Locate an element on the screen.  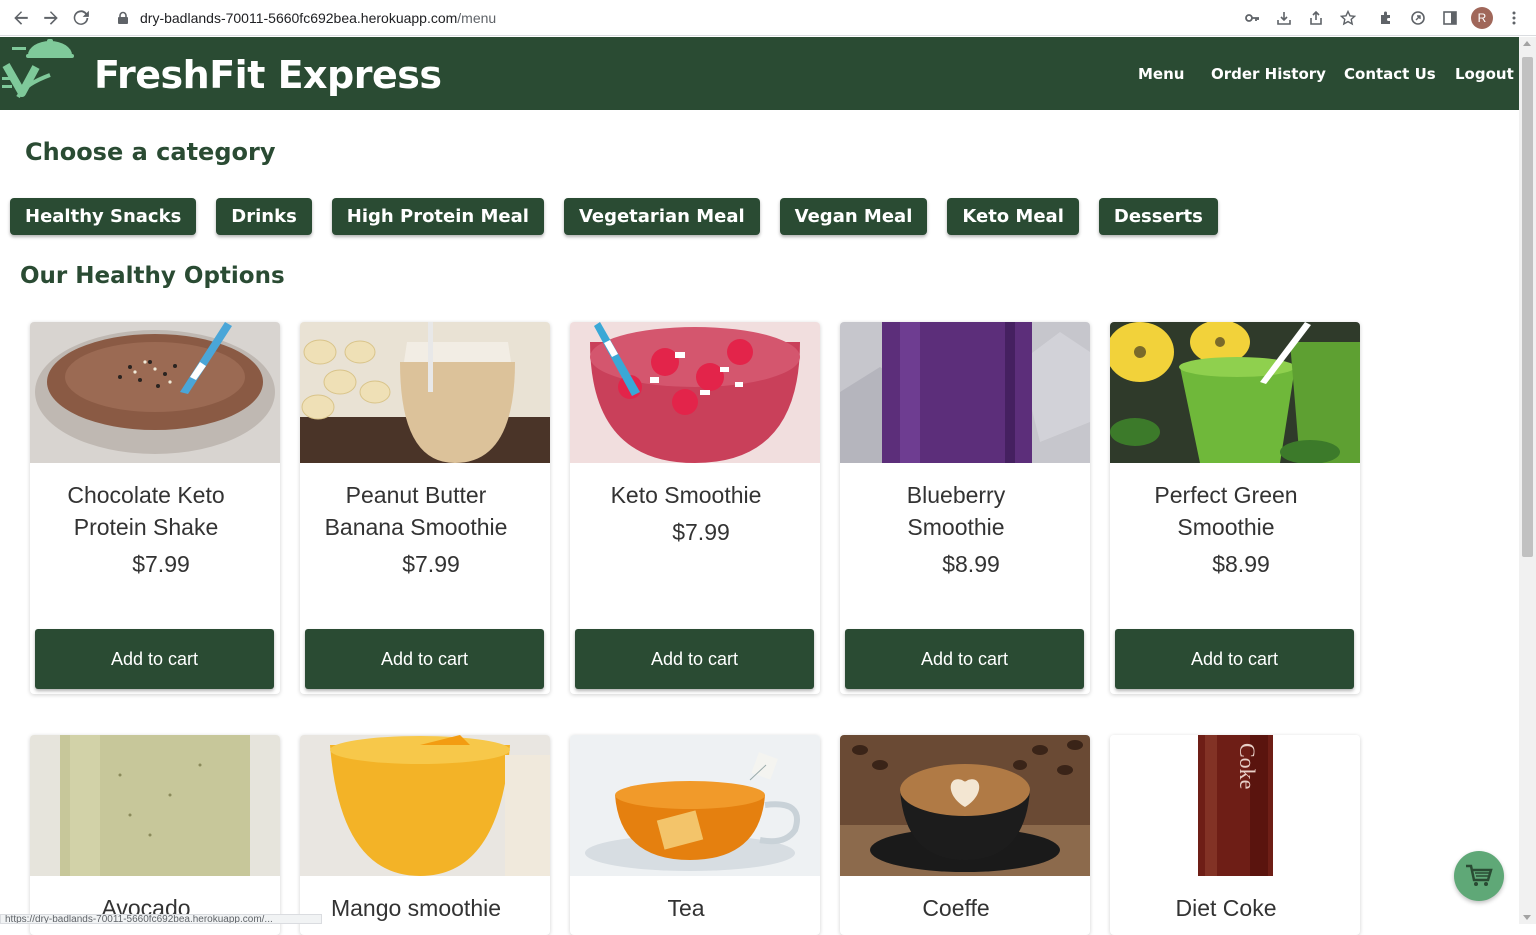
product-name: Coeffe is located at coordinates (956, 908).